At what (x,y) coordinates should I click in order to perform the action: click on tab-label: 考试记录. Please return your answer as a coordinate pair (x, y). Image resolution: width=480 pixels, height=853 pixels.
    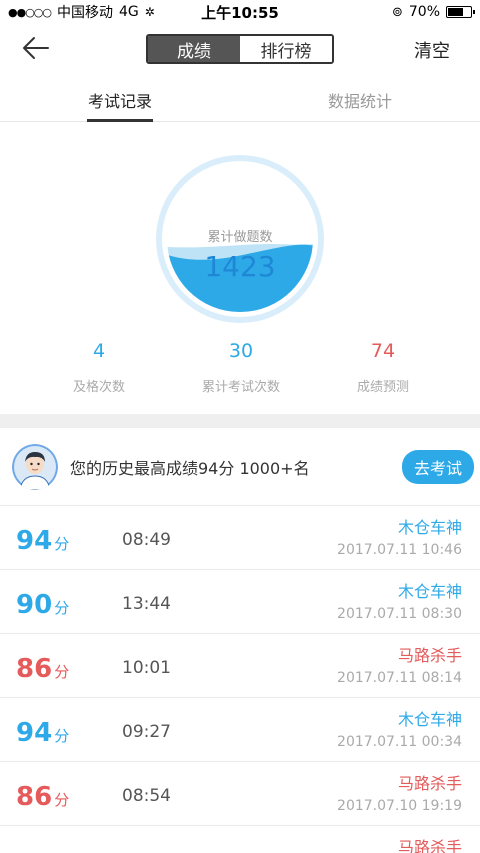
    Looking at the image, I should click on (119, 101).